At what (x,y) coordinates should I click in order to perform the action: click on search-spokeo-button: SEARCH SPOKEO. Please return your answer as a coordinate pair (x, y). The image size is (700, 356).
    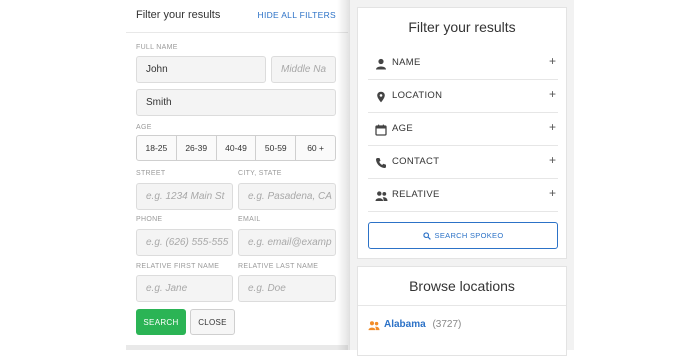
    Looking at the image, I should click on (463, 235).